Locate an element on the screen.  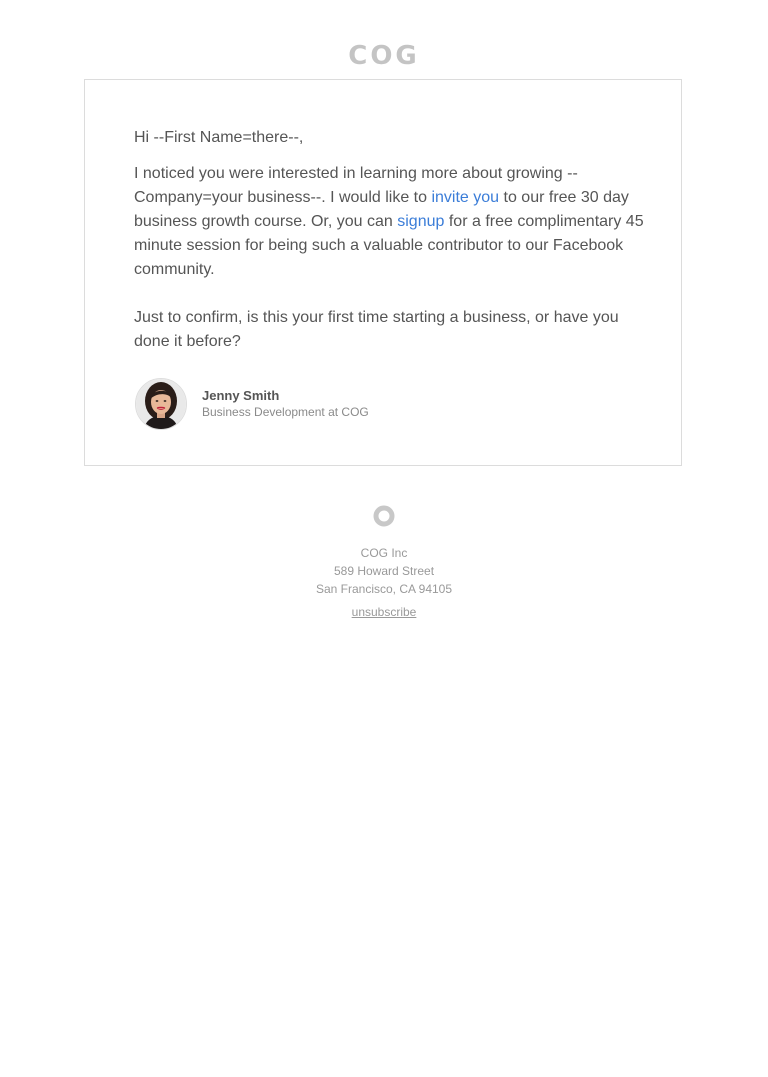
header: COG is located at coordinates (384, 56).